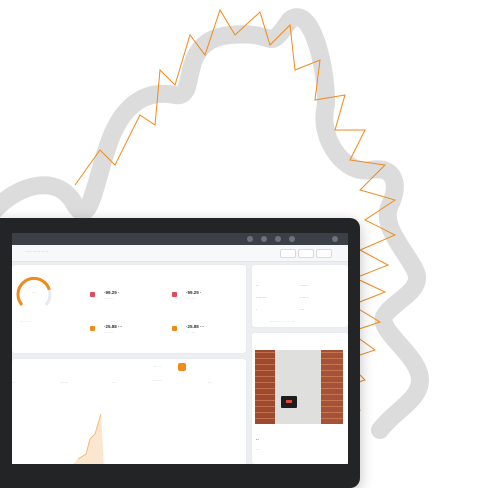 The width and height of the screenshot is (502, 488). What do you see at coordinates (114, 383) in the screenshot?
I see `column-header-3: ····` at bounding box center [114, 383].